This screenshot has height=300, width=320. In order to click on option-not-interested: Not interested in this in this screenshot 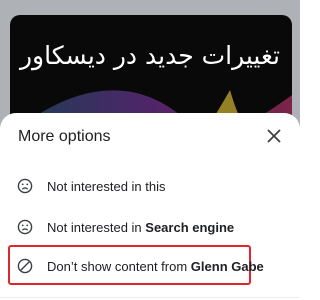, I will do `click(150, 186)`.